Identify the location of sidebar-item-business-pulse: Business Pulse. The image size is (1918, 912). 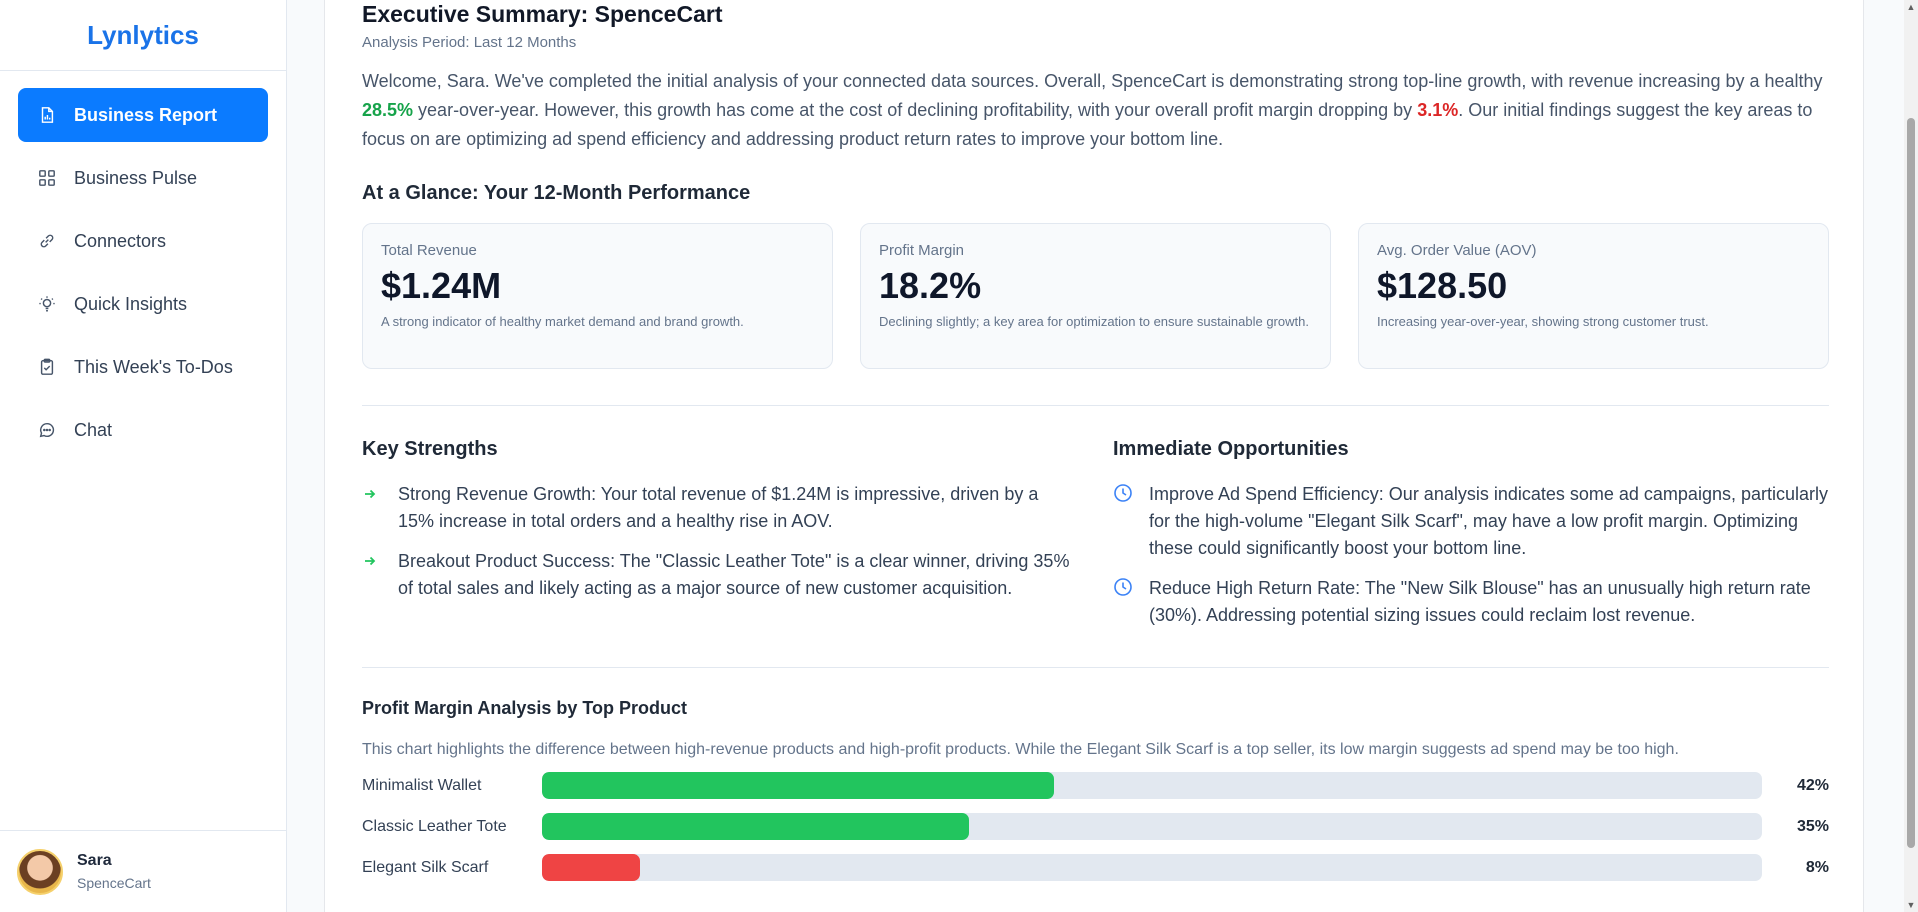
(143, 178).